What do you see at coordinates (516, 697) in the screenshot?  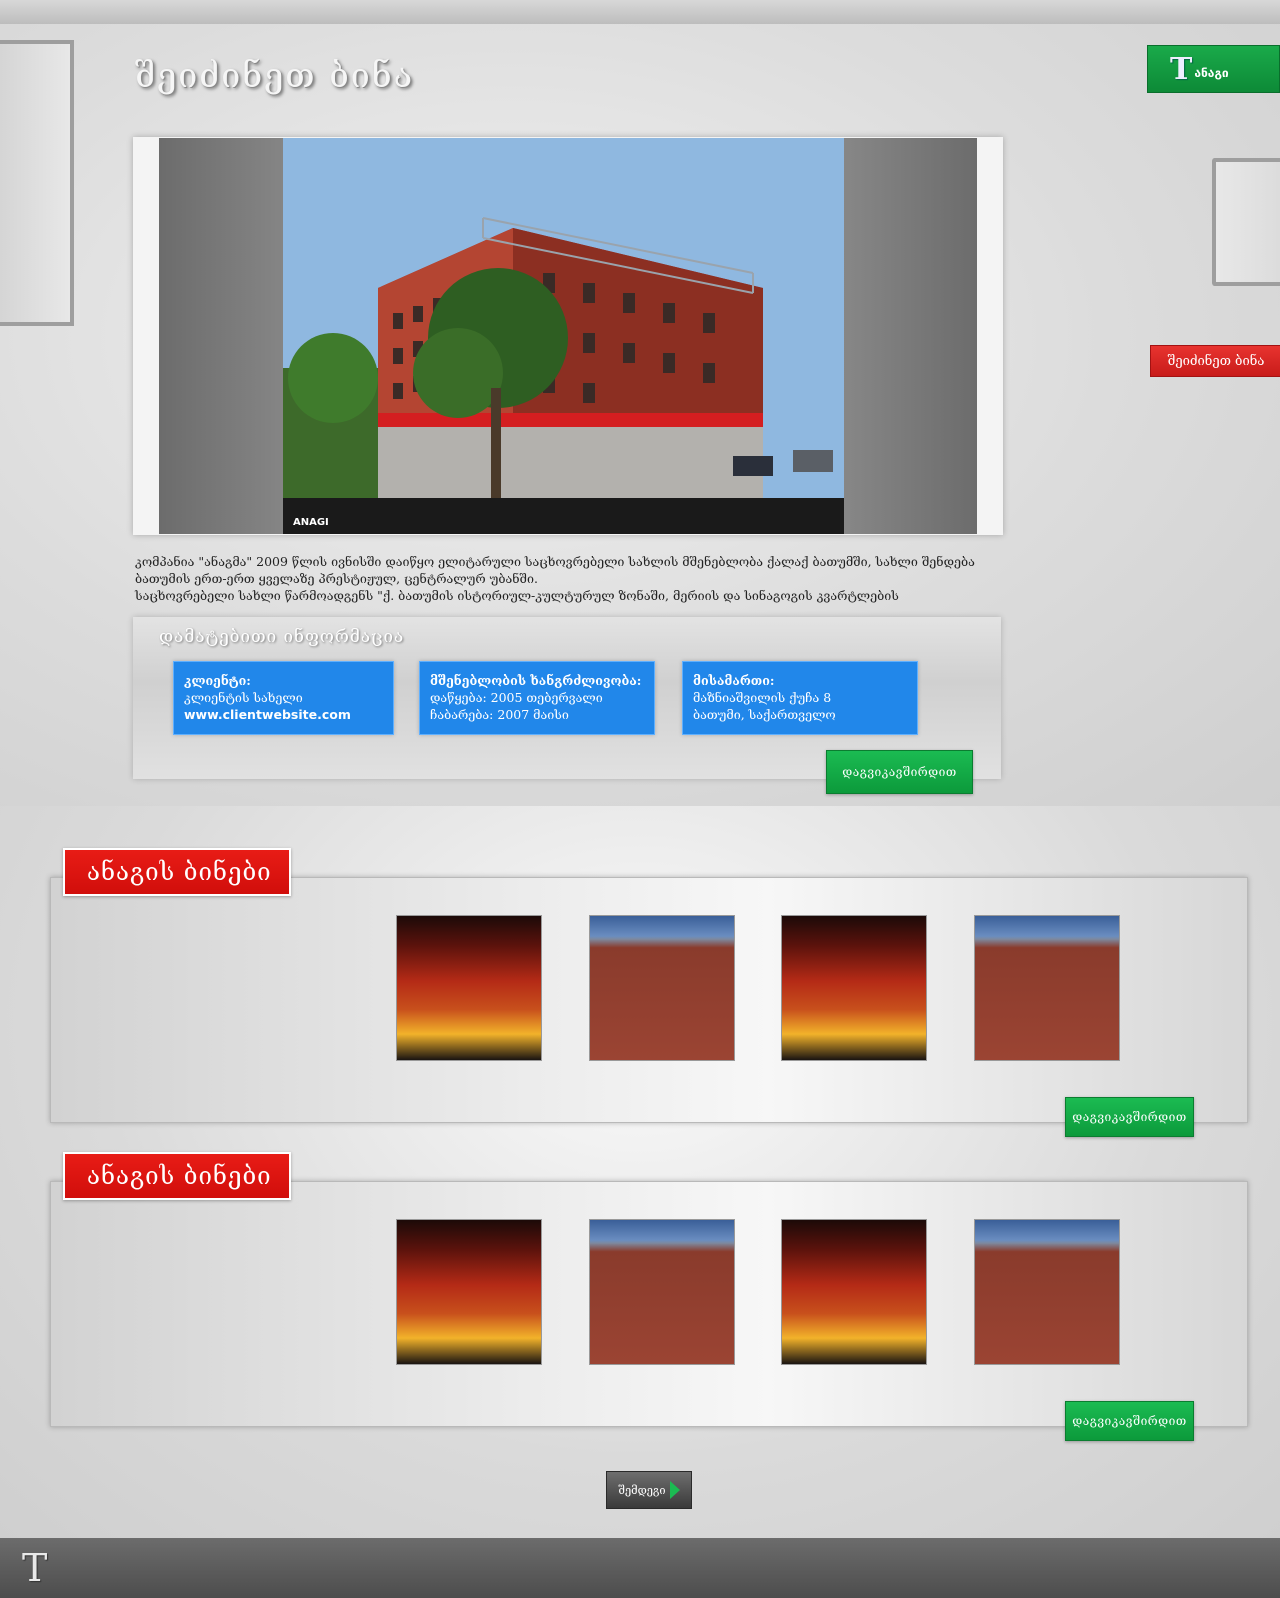 I see `build-start: დაწყება: 2005 თებერვალი` at bounding box center [516, 697].